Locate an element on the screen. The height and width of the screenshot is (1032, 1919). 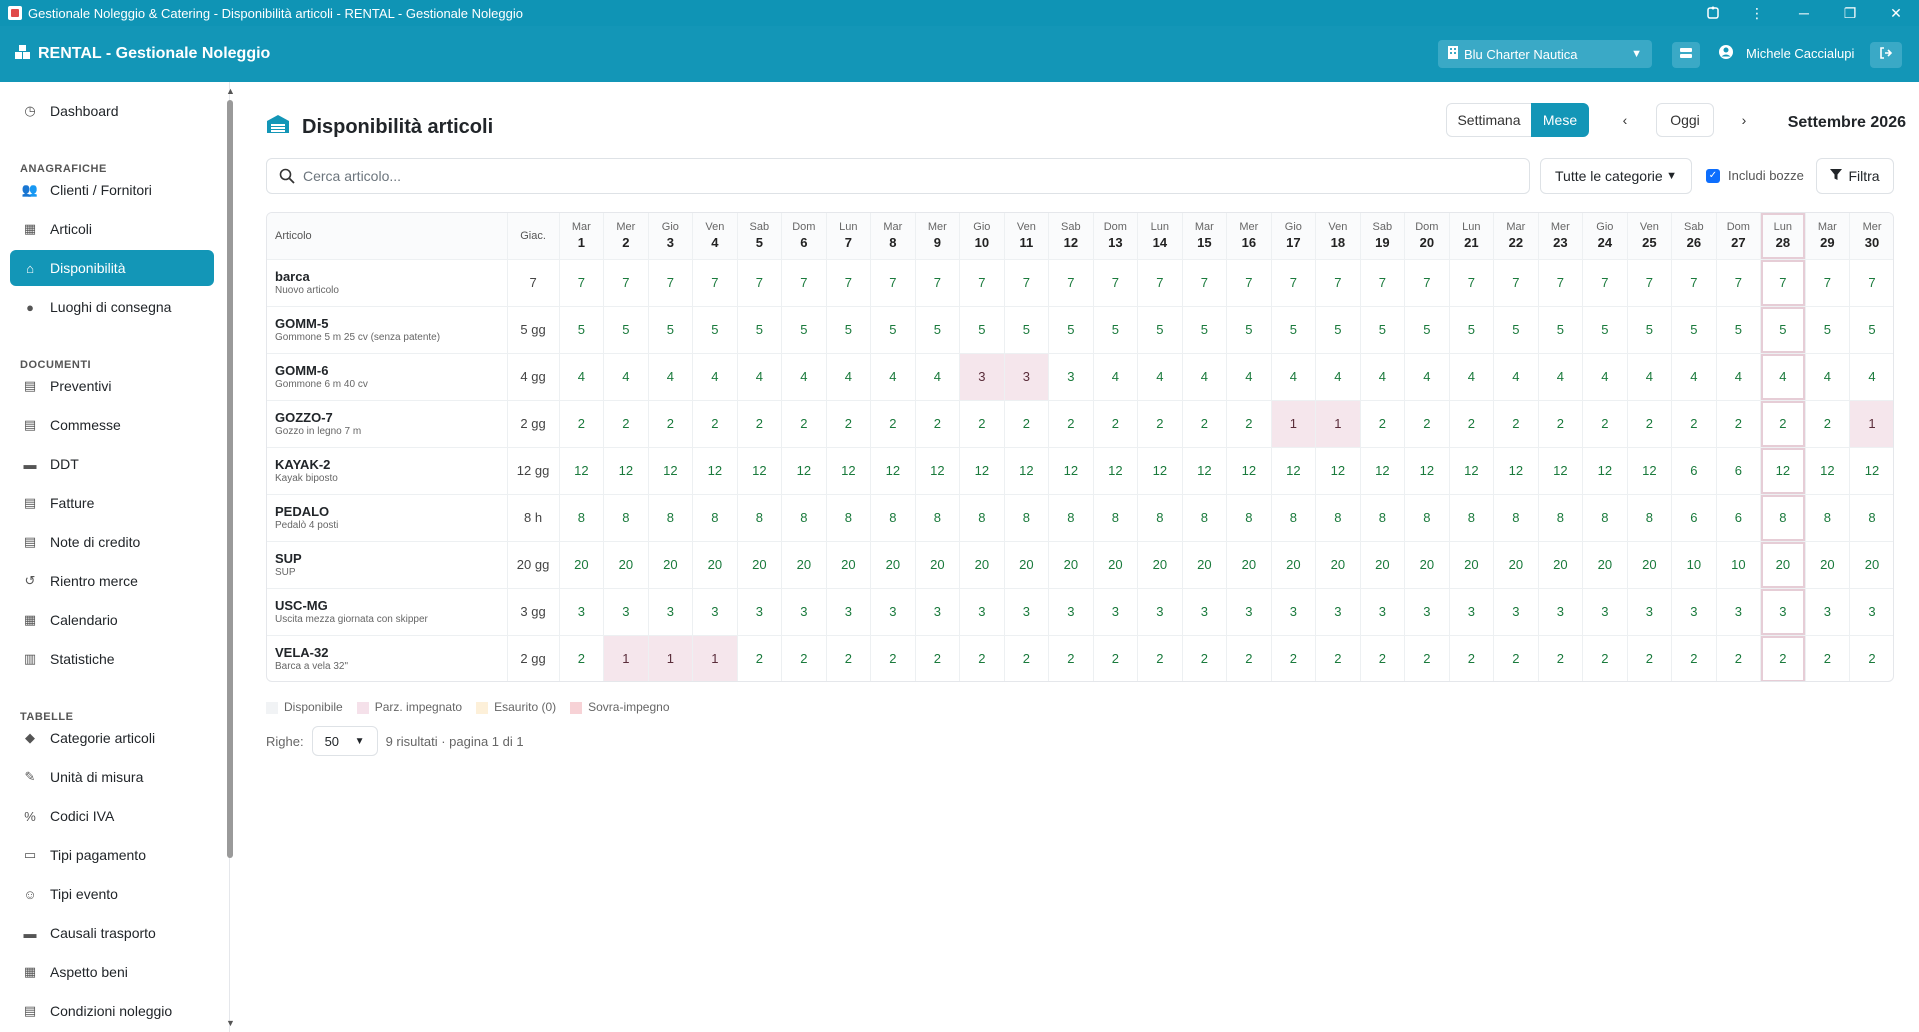
article-cell: SUP SUP is located at coordinates (387, 565).